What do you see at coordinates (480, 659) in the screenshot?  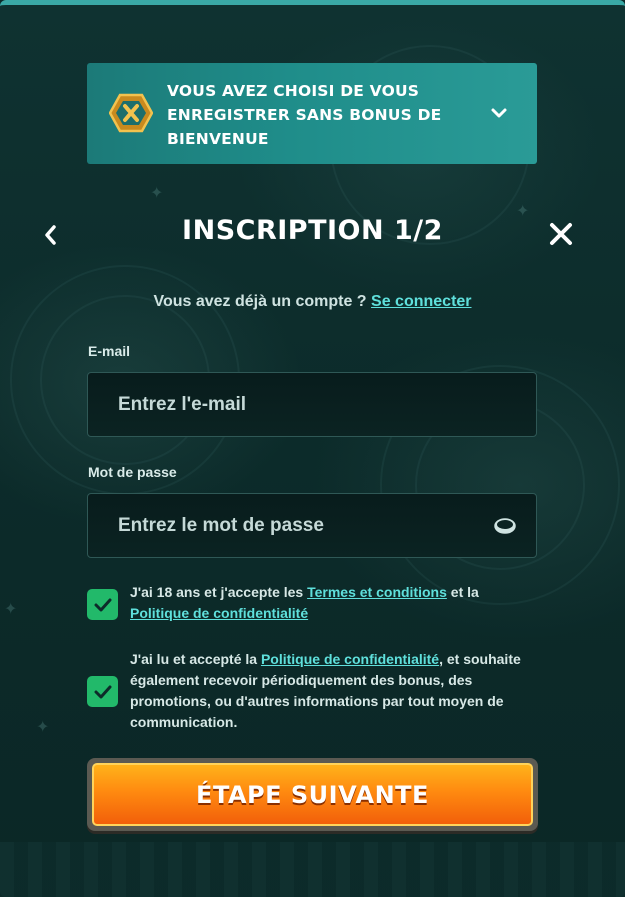 I see `consent-text: , et souhaite` at bounding box center [480, 659].